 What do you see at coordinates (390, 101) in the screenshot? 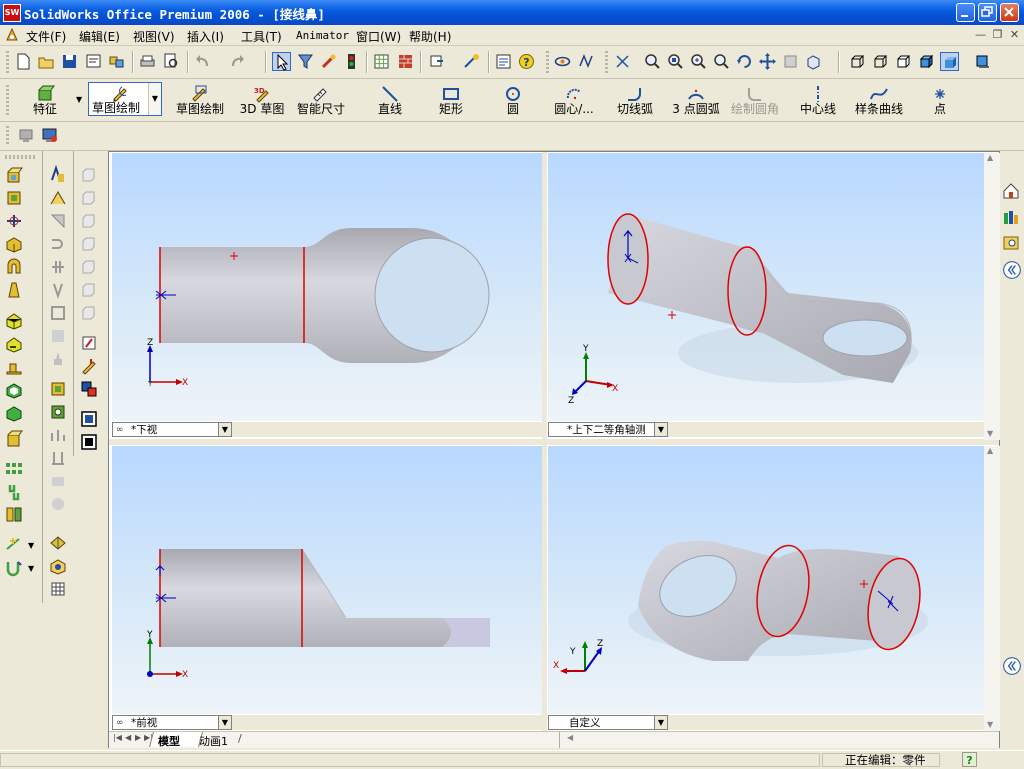
I see `line-button: 直线` at bounding box center [390, 101].